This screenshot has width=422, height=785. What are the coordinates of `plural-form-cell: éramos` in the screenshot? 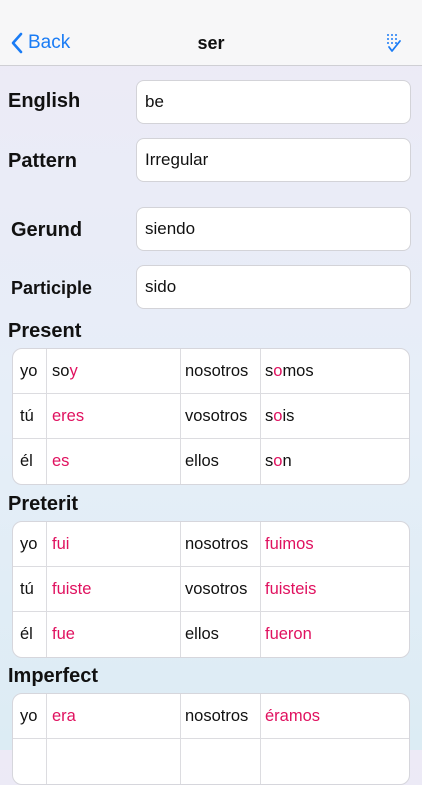 It's located at (335, 716).